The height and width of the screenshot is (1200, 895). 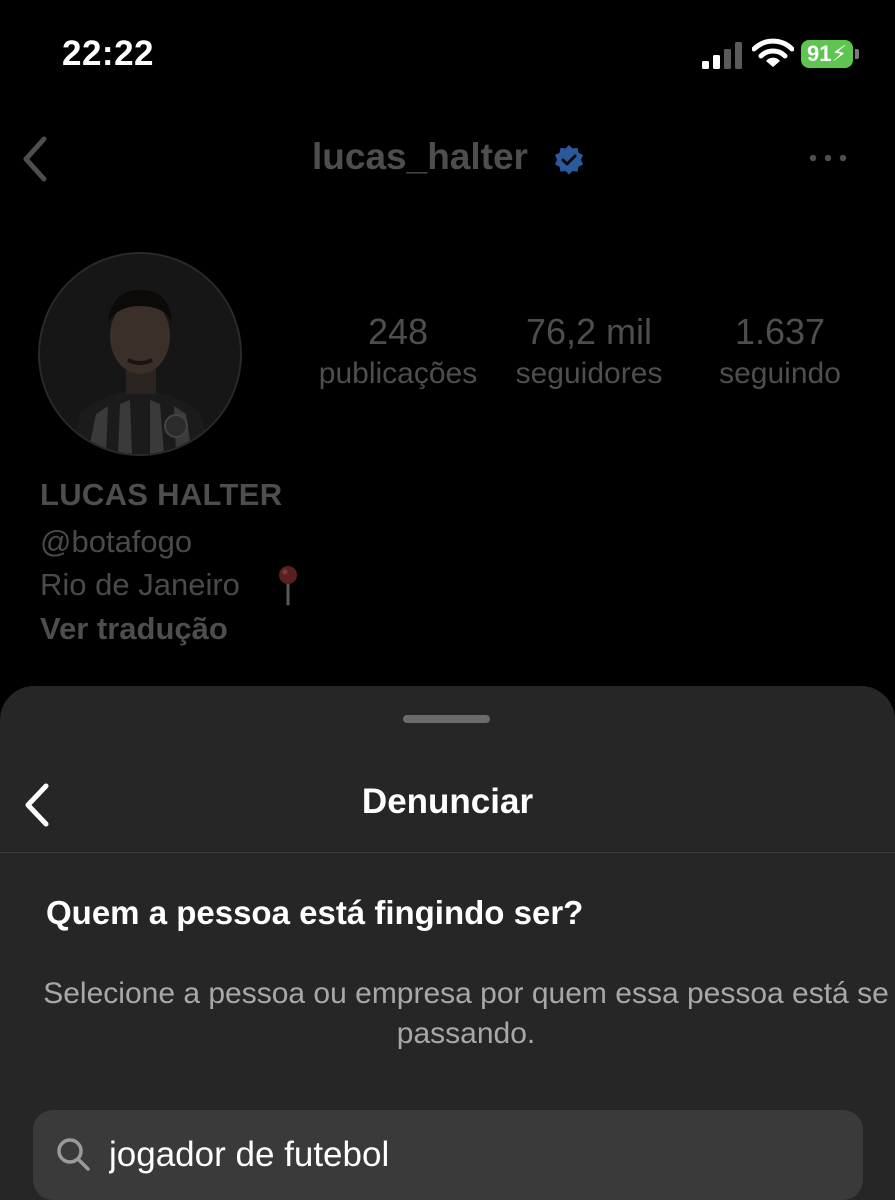 What do you see at coordinates (474, 1155) in the screenshot?
I see `search-input` at bounding box center [474, 1155].